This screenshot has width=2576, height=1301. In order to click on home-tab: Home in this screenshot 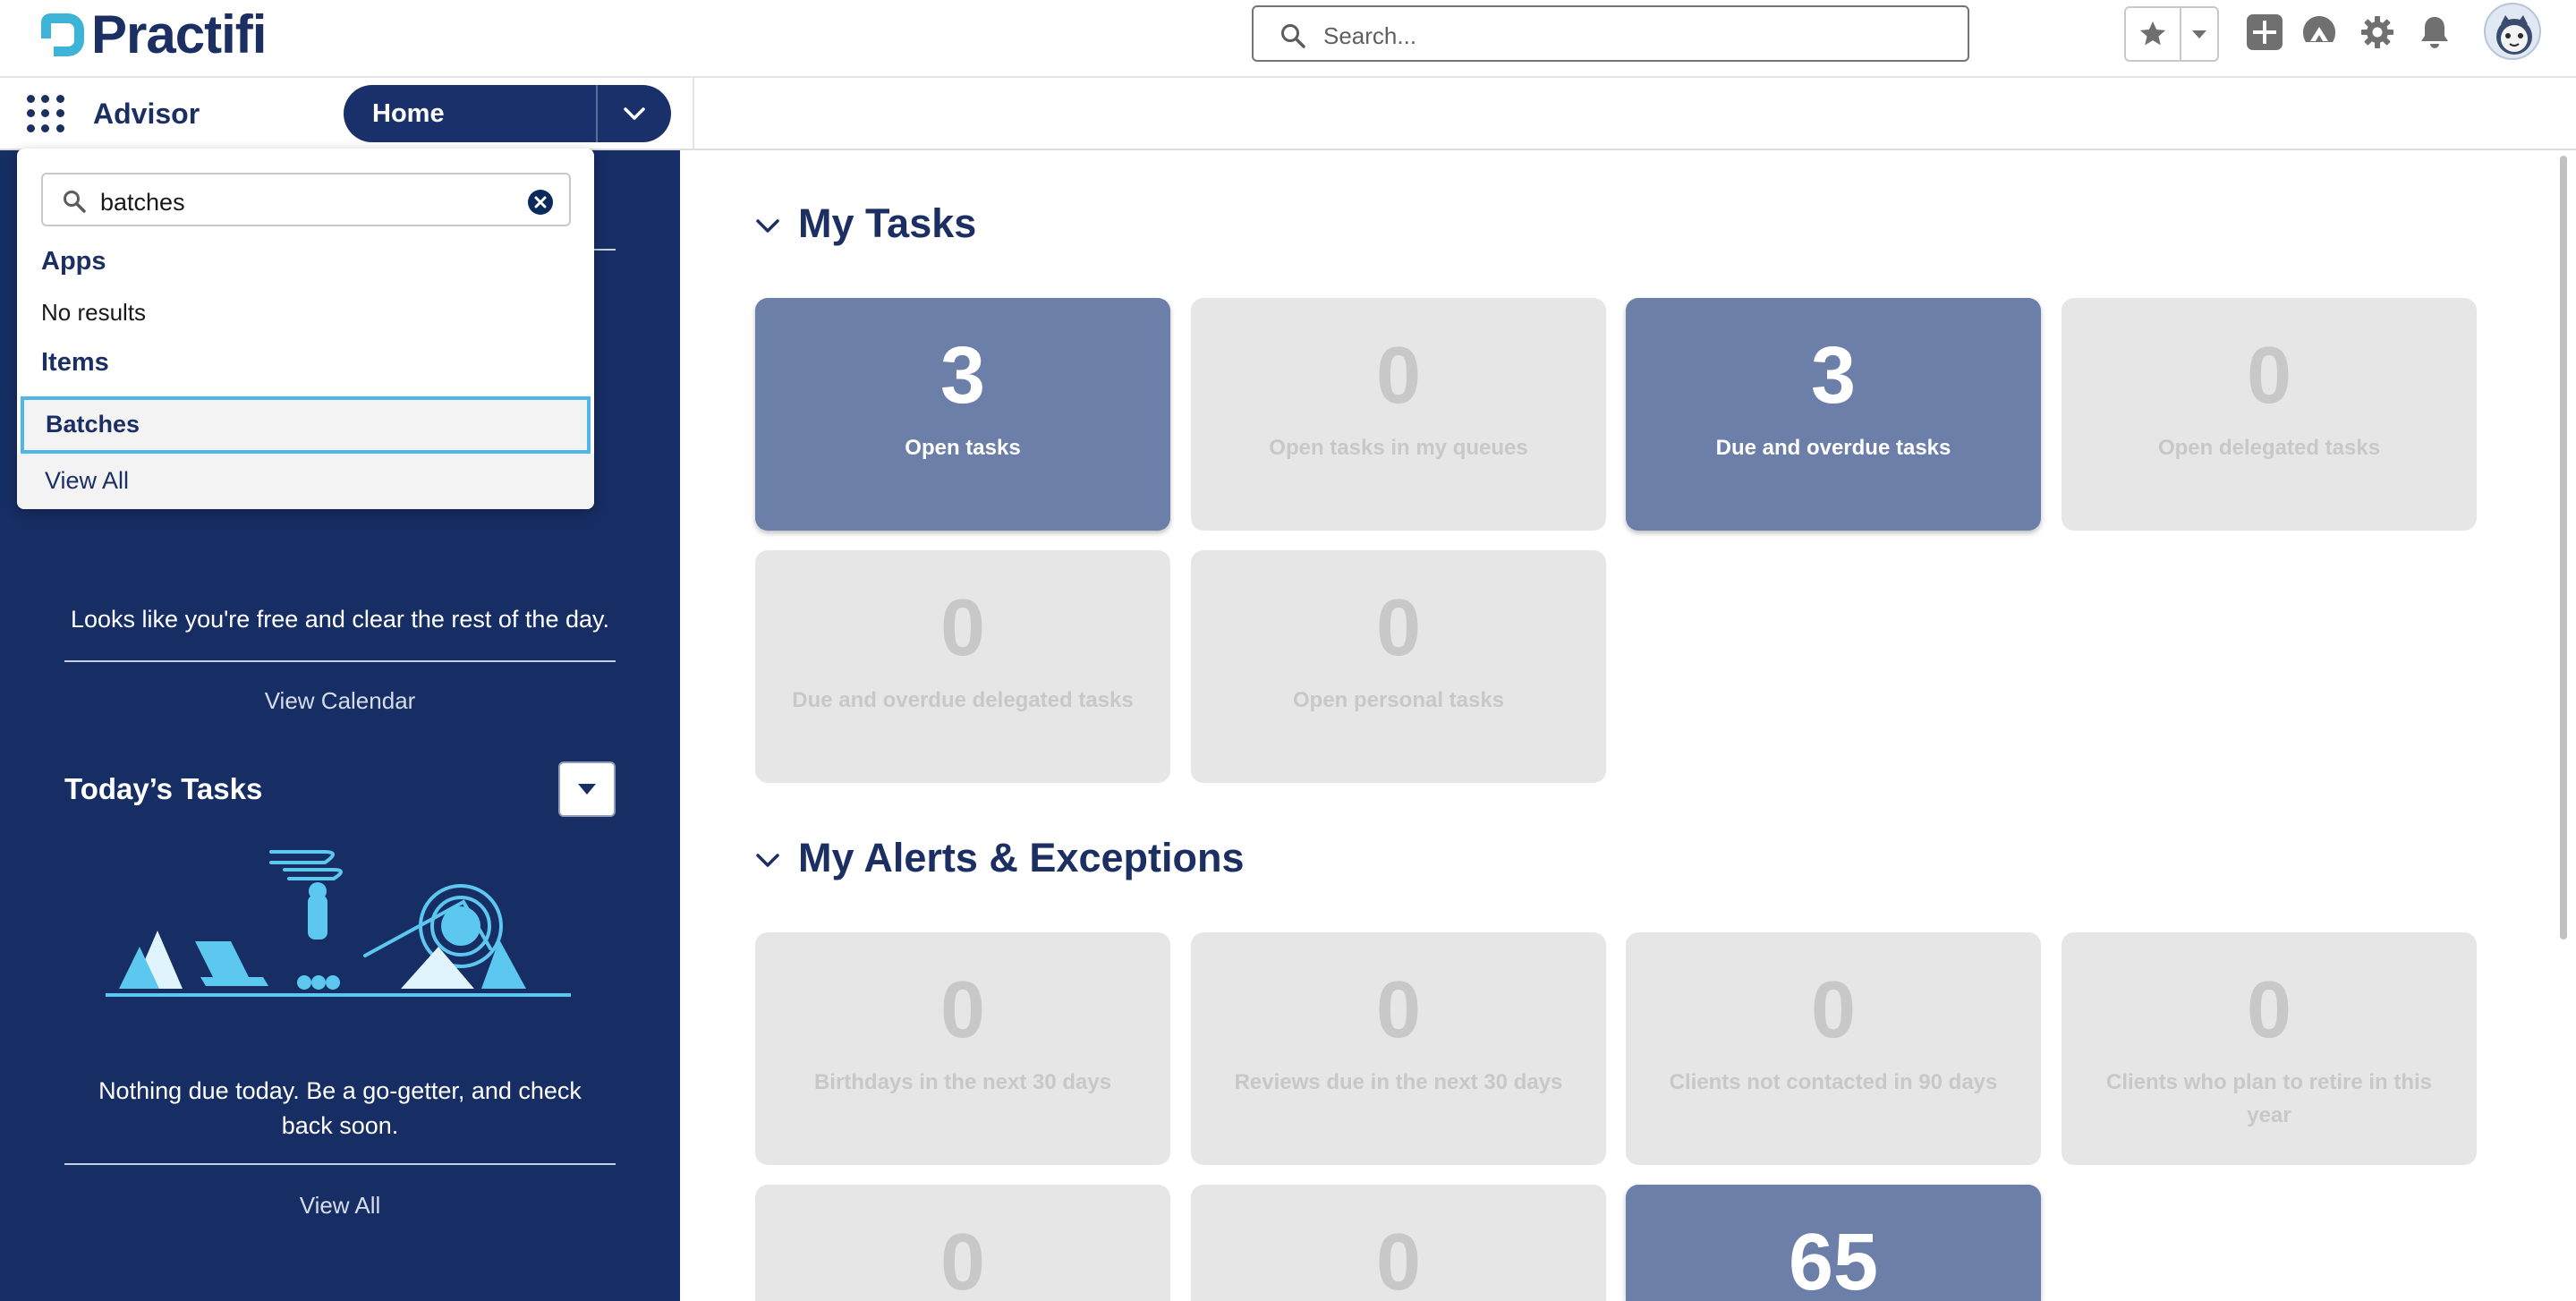, I will do `click(507, 113)`.